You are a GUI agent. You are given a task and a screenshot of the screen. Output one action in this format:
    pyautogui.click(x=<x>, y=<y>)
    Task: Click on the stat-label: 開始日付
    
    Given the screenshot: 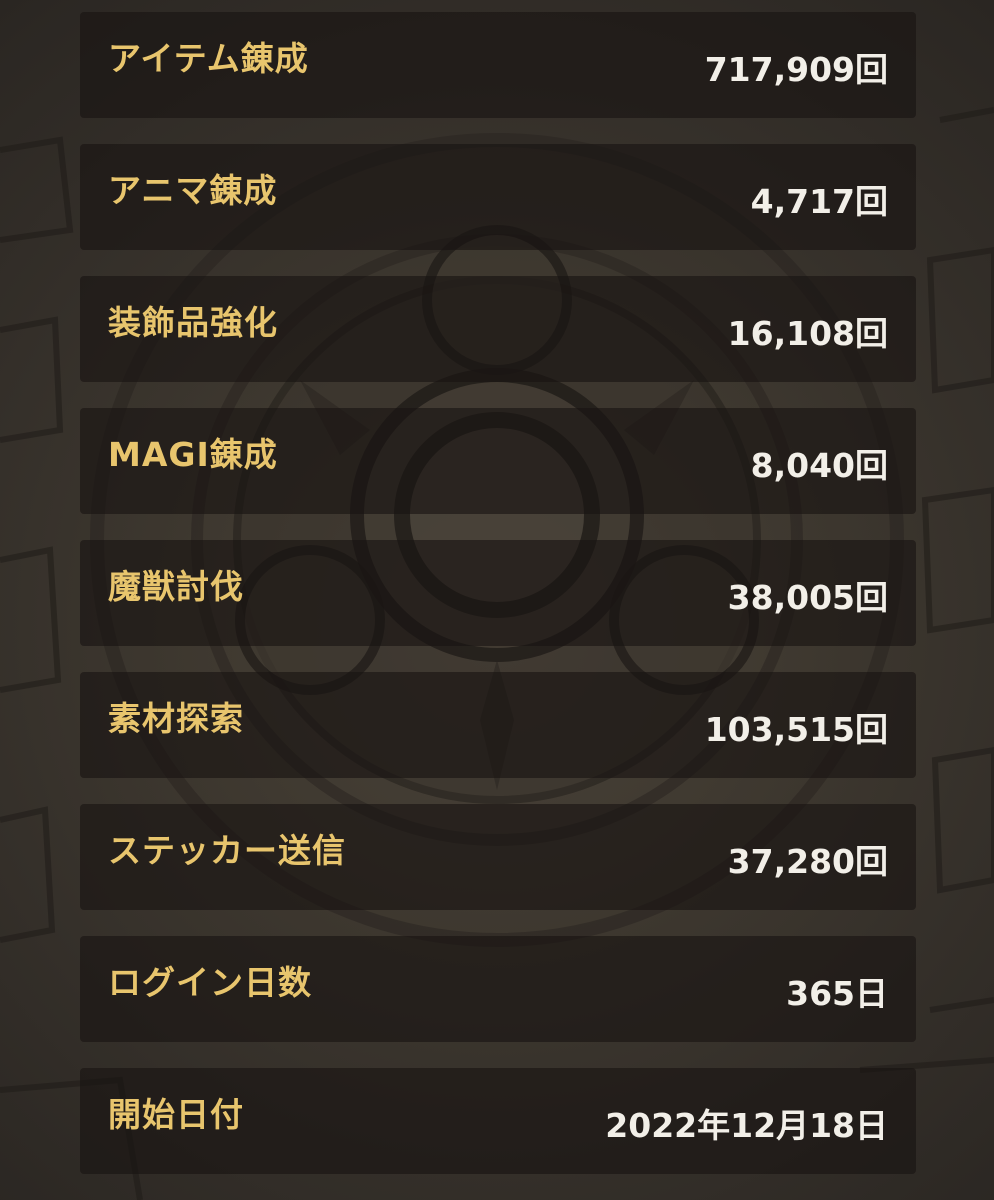 What is the action you would take?
    pyautogui.click(x=176, y=1114)
    